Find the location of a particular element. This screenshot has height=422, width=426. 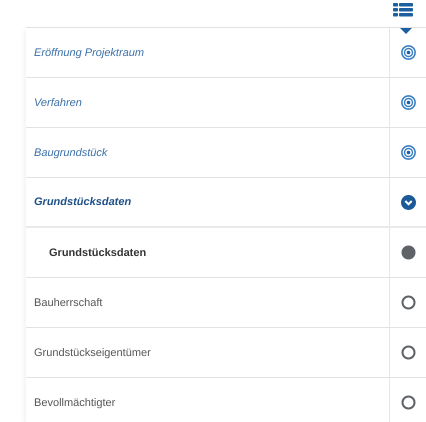

step-label: Verfahren is located at coordinates (58, 102).